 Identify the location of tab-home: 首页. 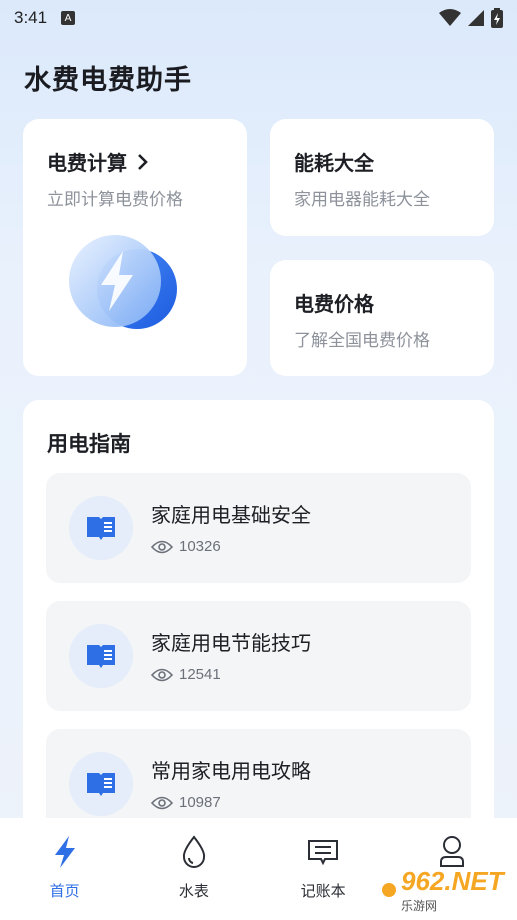
(64, 869).